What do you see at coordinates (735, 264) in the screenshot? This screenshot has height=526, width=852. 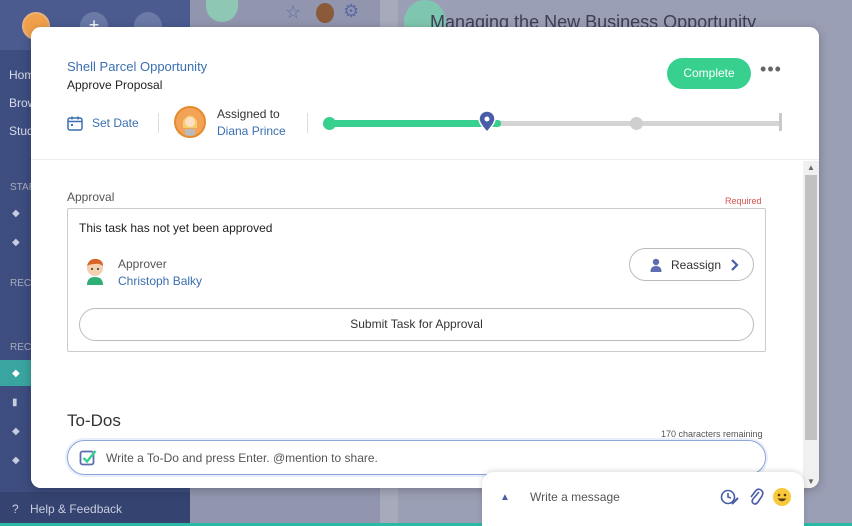 I see `chevron-right-icon` at bounding box center [735, 264].